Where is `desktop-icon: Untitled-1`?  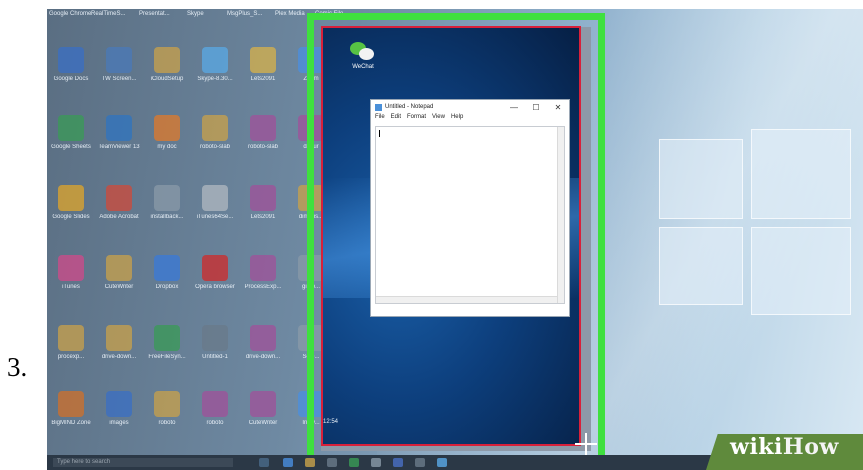 desktop-icon: Untitled-1 is located at coordinates (215, 343).